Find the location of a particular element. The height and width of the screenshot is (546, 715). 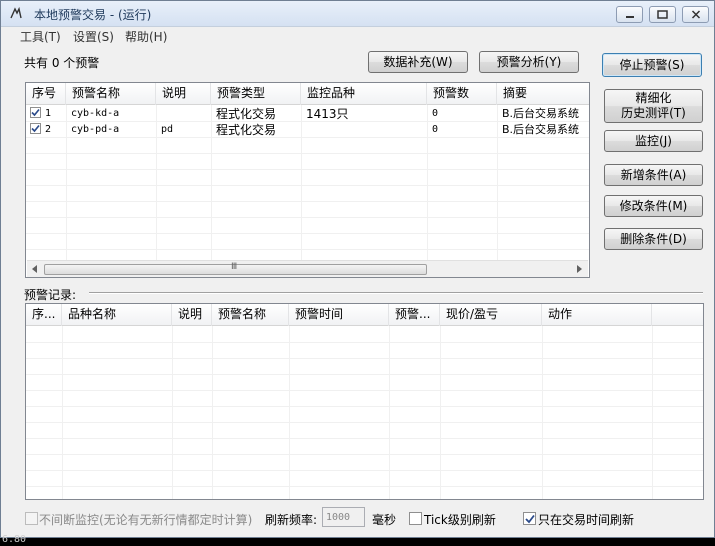

title-bar: 本地预警交易 - (运行) is located at coordinates (357, 14).